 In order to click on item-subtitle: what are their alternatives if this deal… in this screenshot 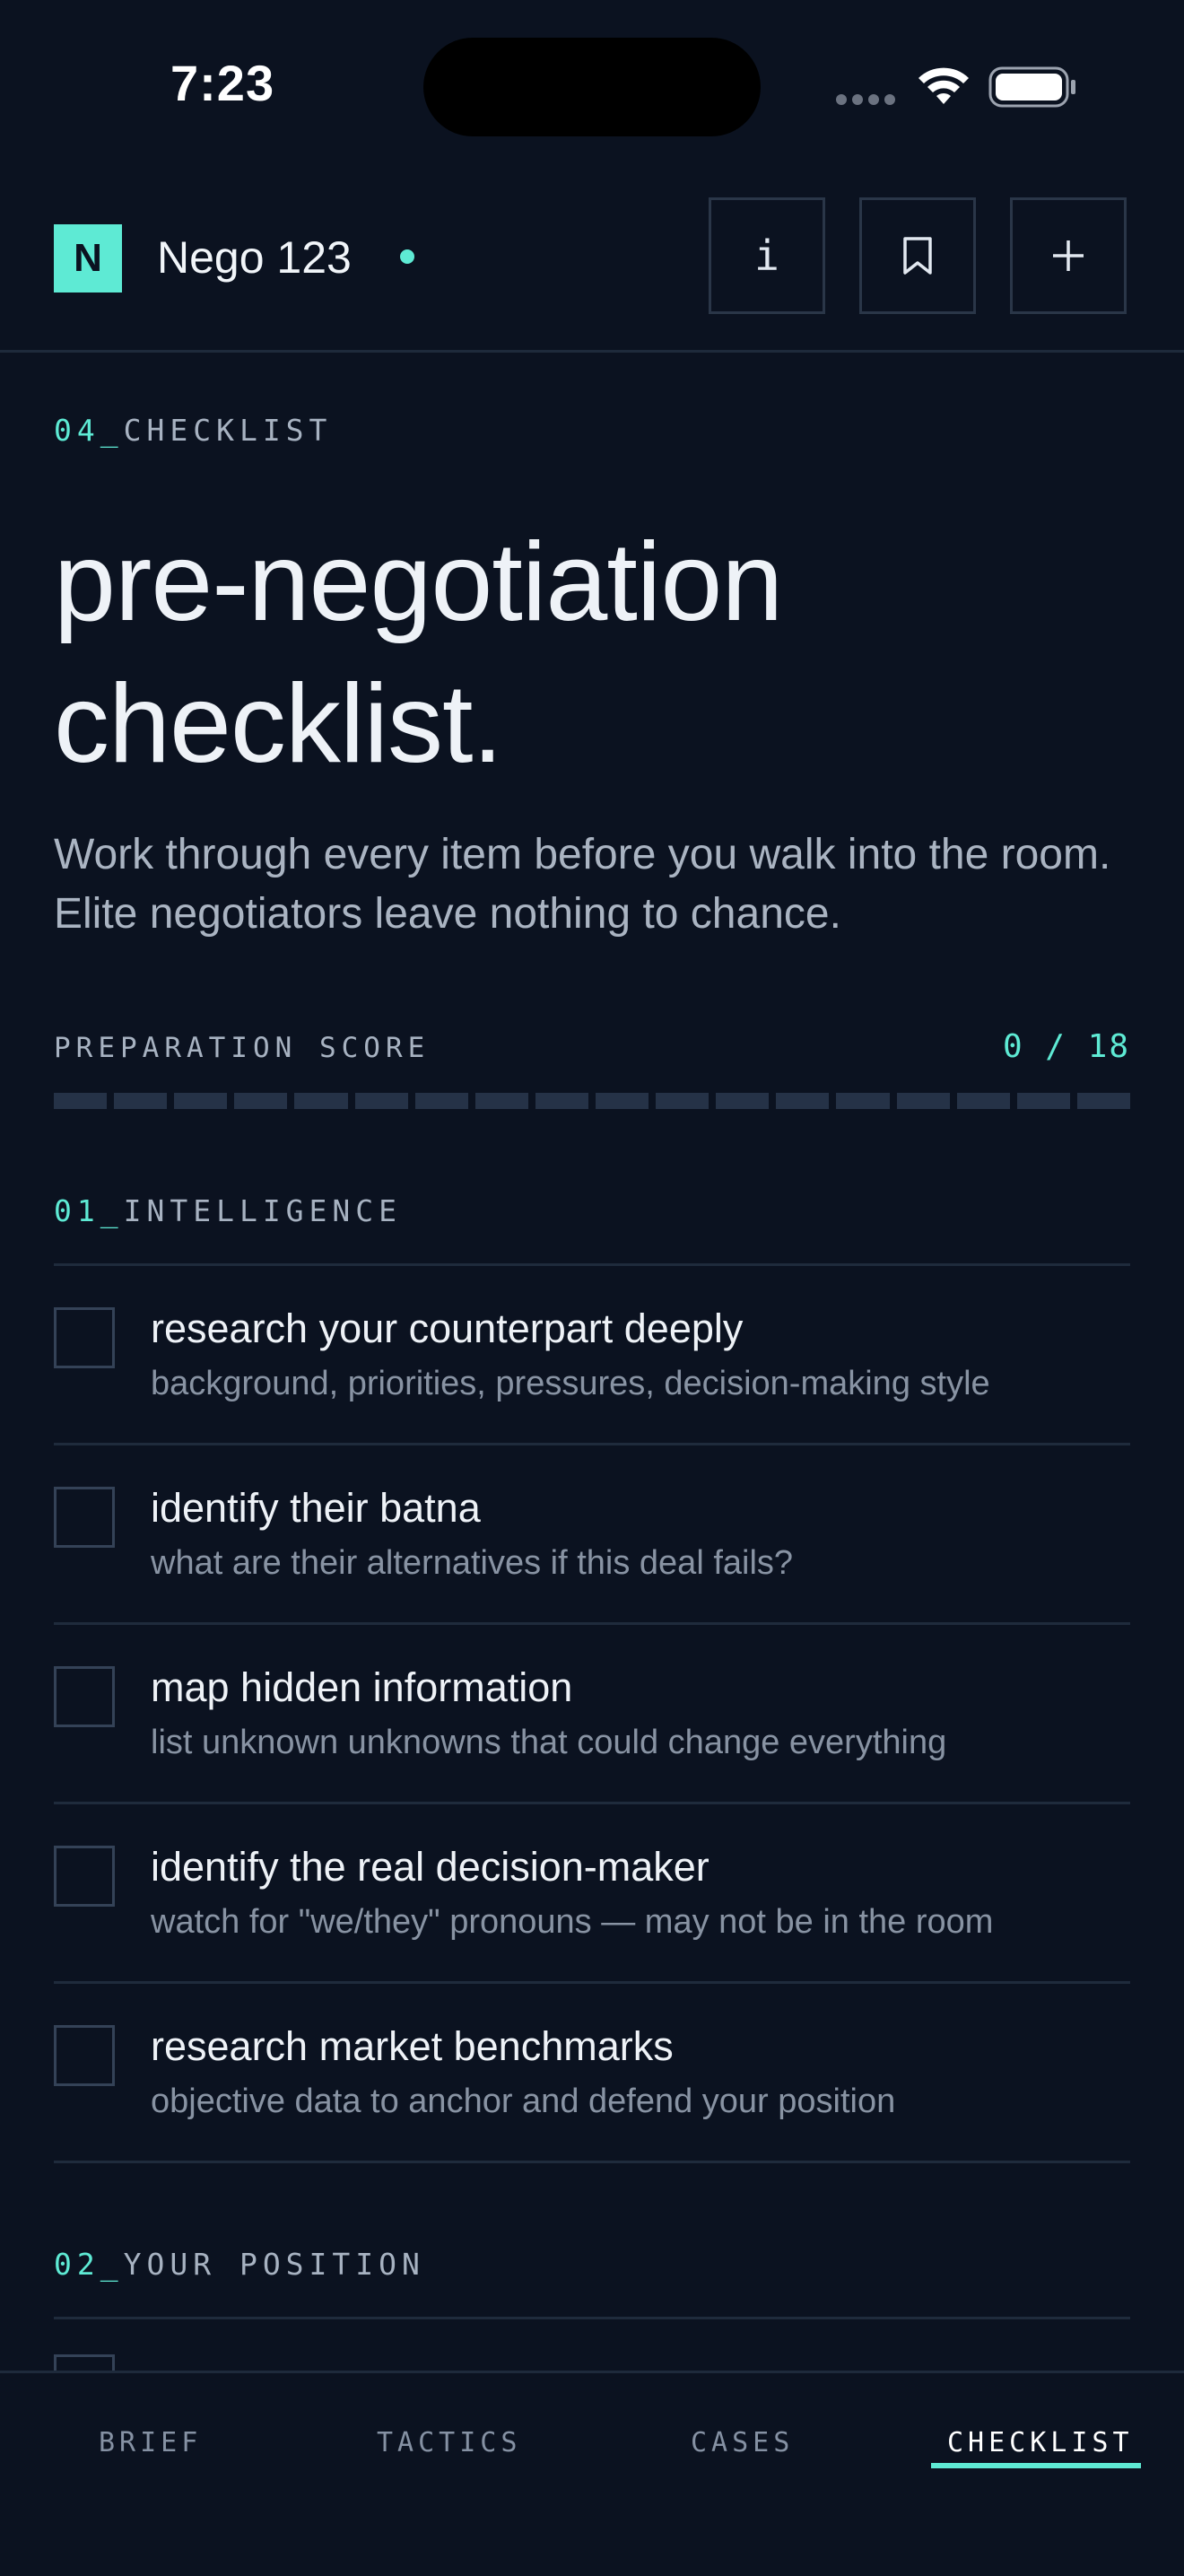, I will do `click(472, 1563)`.